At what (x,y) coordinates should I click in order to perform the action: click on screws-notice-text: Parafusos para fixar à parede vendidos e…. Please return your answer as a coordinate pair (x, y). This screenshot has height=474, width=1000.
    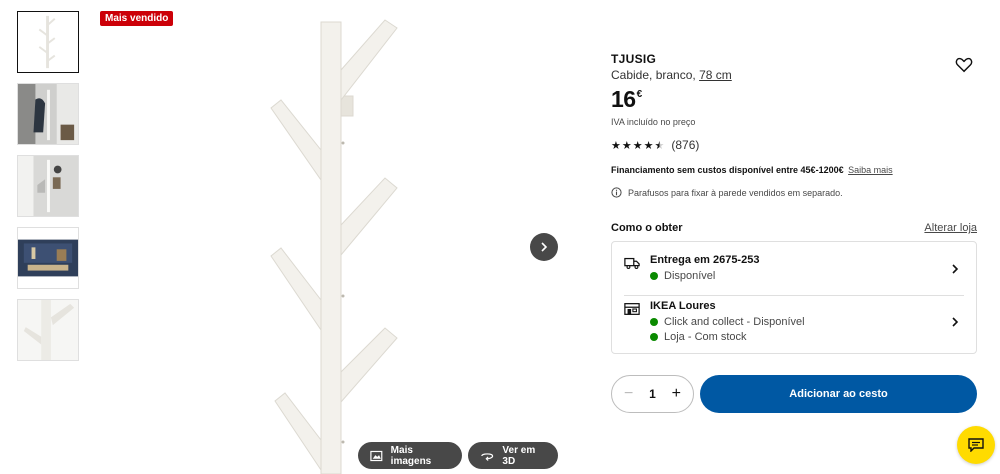
    Looking at the image, I should click on (735, 192).